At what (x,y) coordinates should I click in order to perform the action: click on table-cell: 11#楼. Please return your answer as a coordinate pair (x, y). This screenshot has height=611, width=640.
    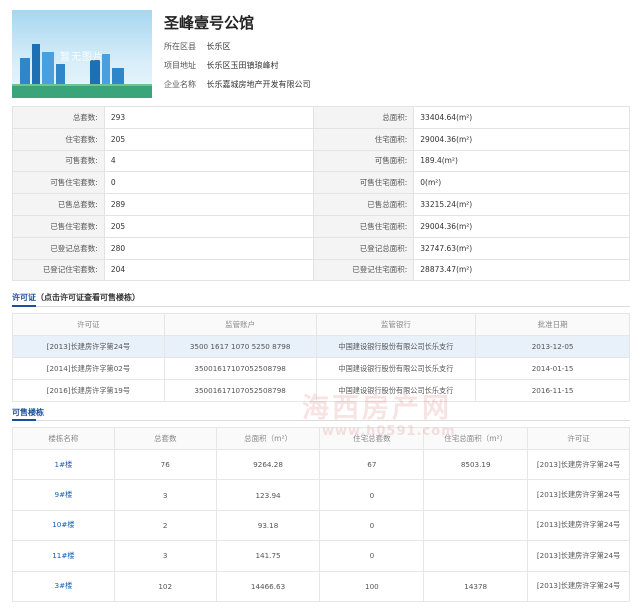
    Looking at the image, I should click on (63, 556).